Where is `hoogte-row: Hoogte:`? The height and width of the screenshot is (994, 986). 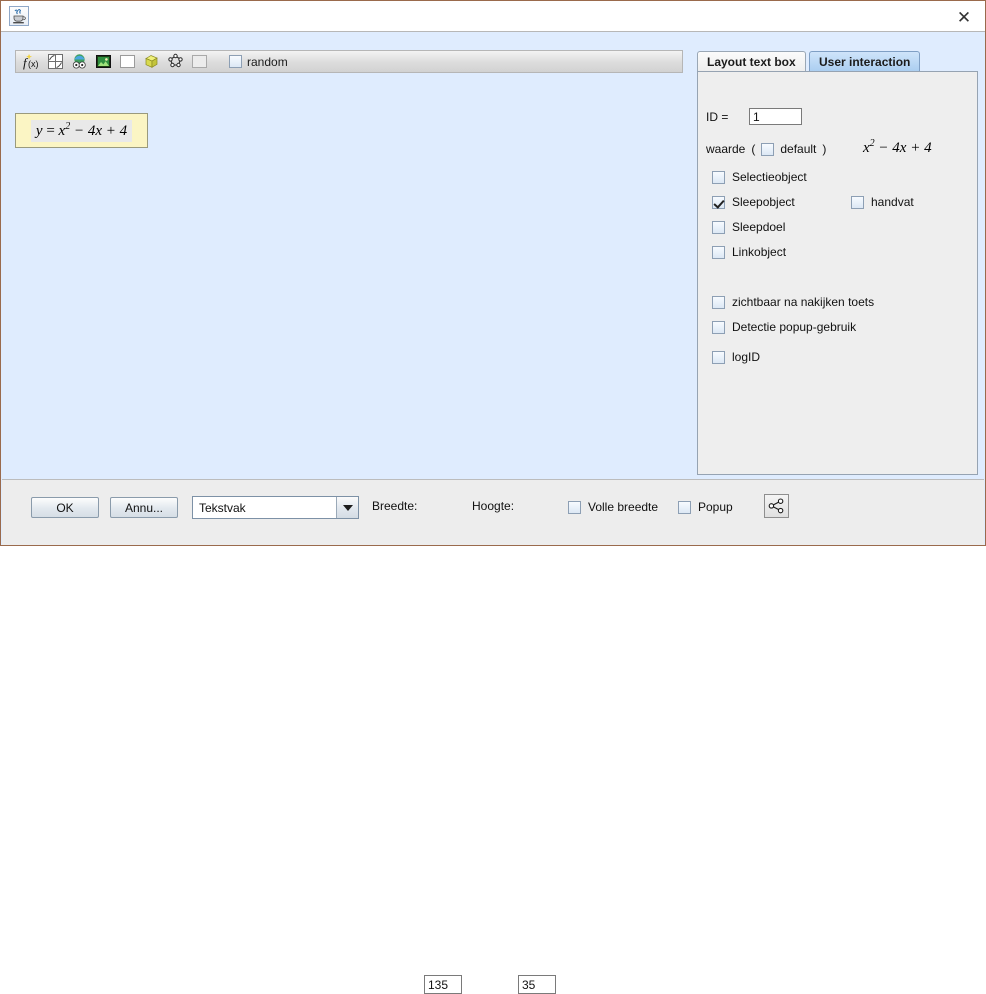 hoogte-row: Hoogte: is located at coordinates (493, 506).